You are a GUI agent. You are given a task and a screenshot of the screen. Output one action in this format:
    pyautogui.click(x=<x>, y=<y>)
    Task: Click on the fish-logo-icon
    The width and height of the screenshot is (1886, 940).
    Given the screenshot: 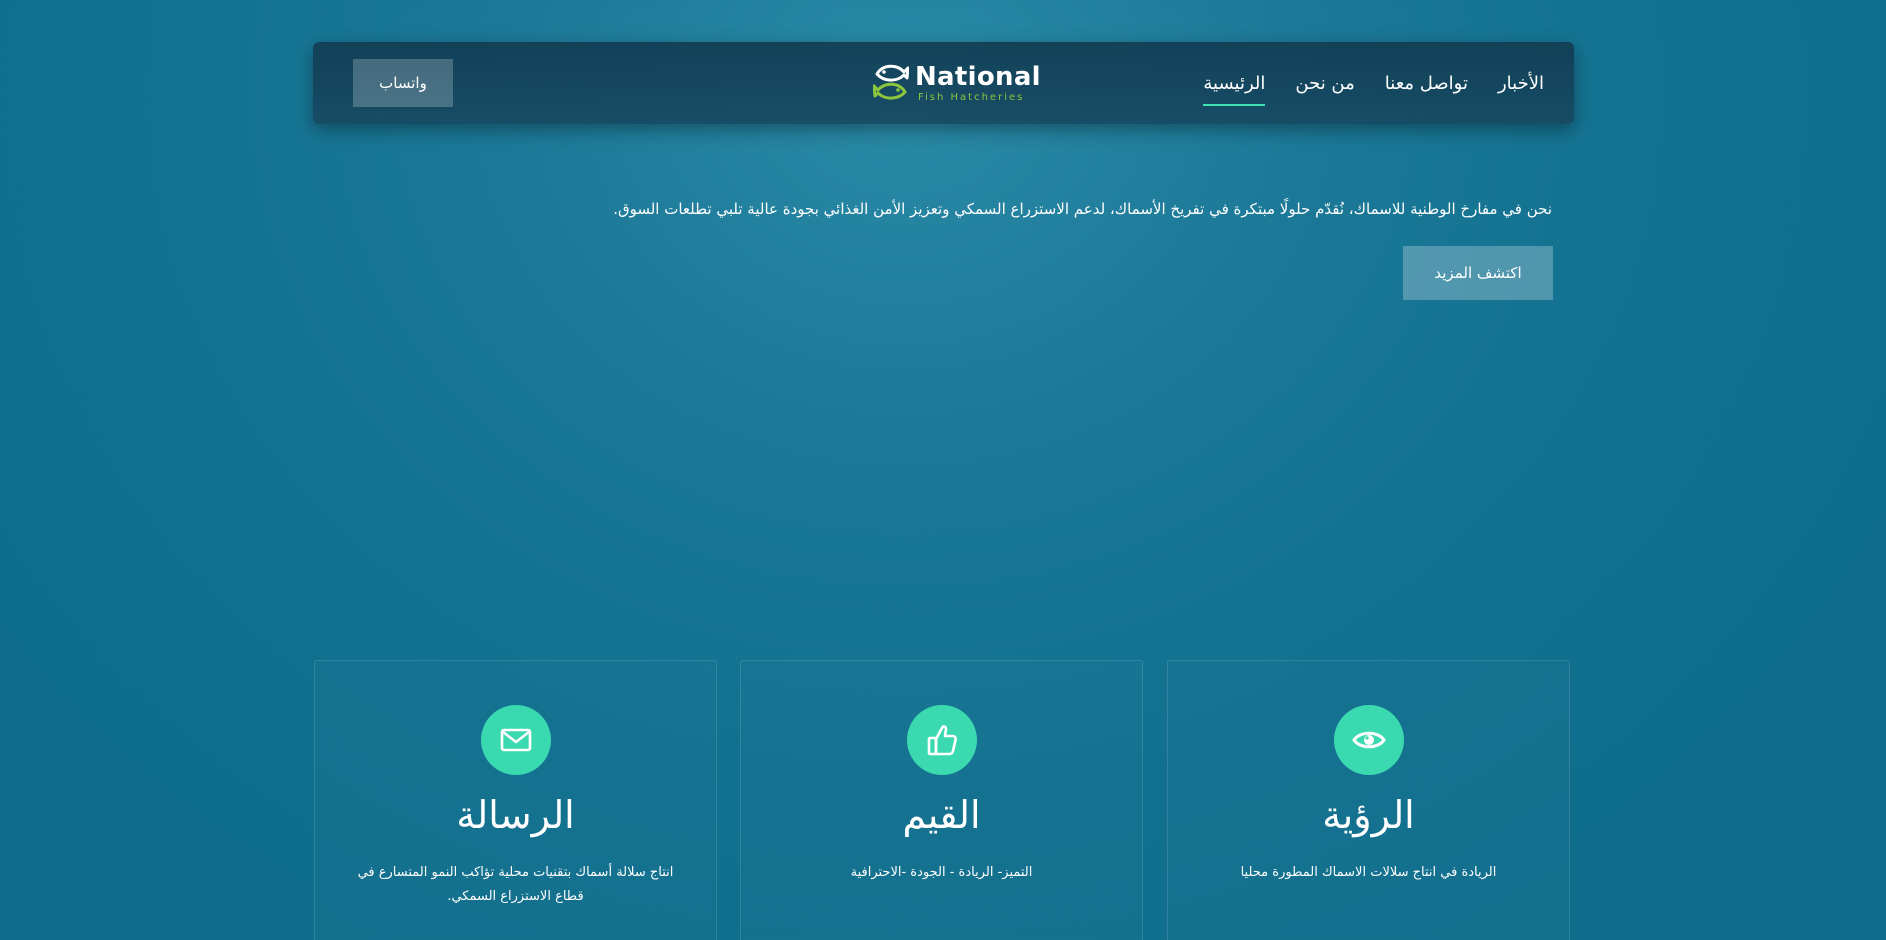 What is the action you would take?
    pyautogui.click(x=891, y=82)
    